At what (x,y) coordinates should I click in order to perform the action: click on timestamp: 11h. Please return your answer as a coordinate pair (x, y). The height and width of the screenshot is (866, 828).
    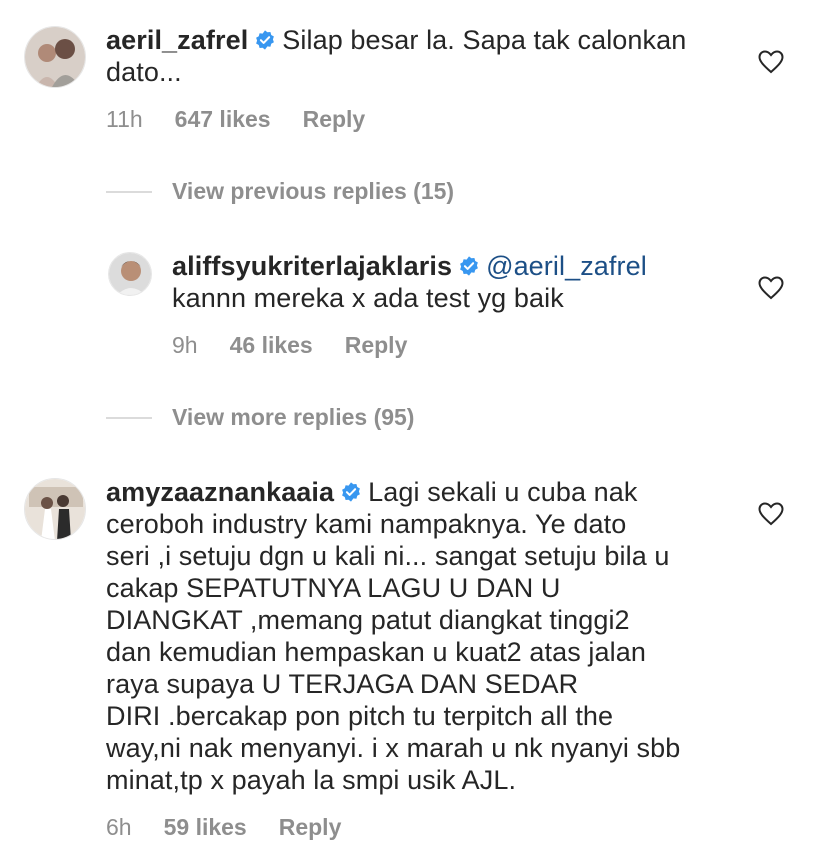
    Looking at the image, I should click on (124, 119).